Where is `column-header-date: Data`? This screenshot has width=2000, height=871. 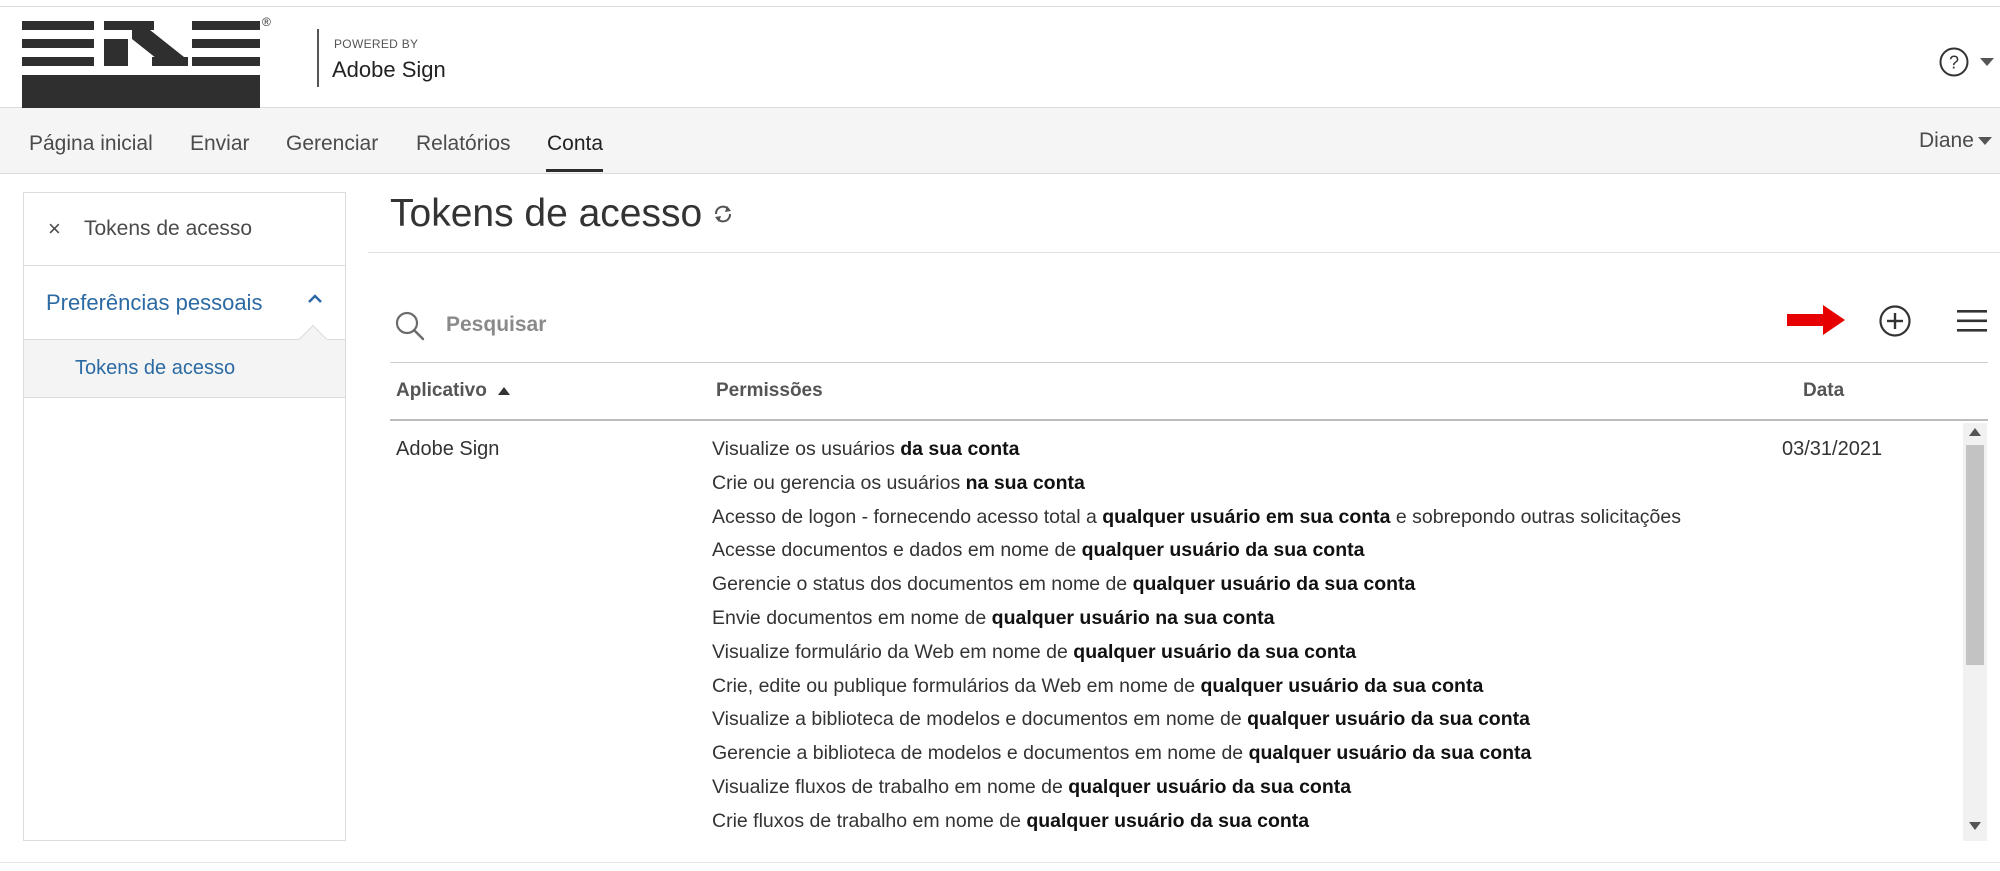
column-header-date: Data is located at coordinates (1823, 391).